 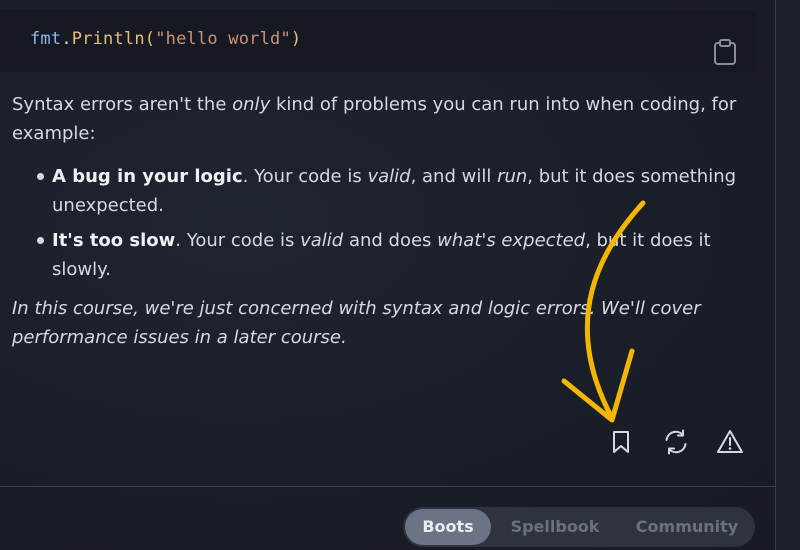 What do you see at coordinates (511, 240) in the screenshot?
I see `list-item-emphasis: what's expected` at bounding box center [511, 240].